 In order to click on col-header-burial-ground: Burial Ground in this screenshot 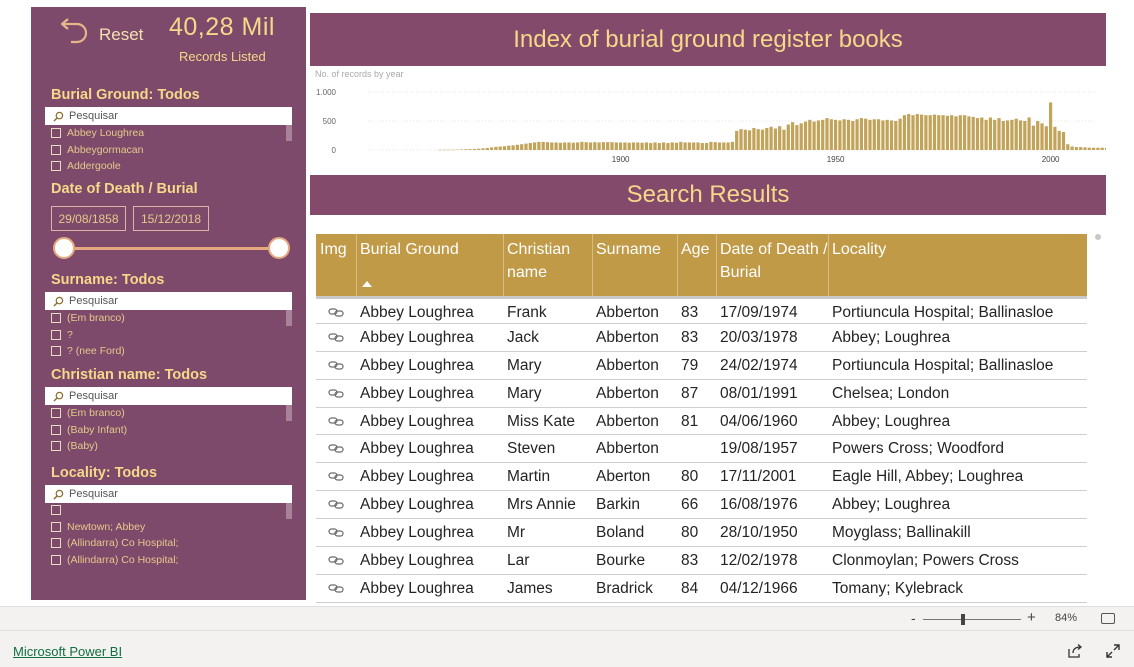, I will do `click(409, 249)`.